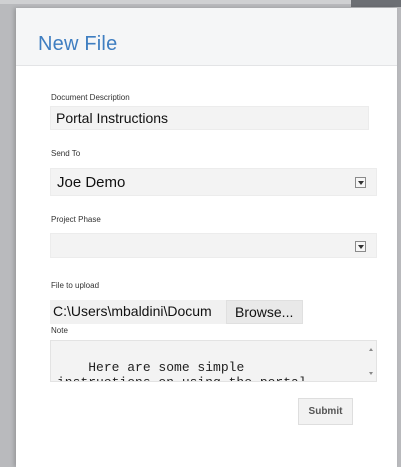 The height and width of the screenshot is (467, 401). I want to click on description-label: Document Description, so click(90, 97).